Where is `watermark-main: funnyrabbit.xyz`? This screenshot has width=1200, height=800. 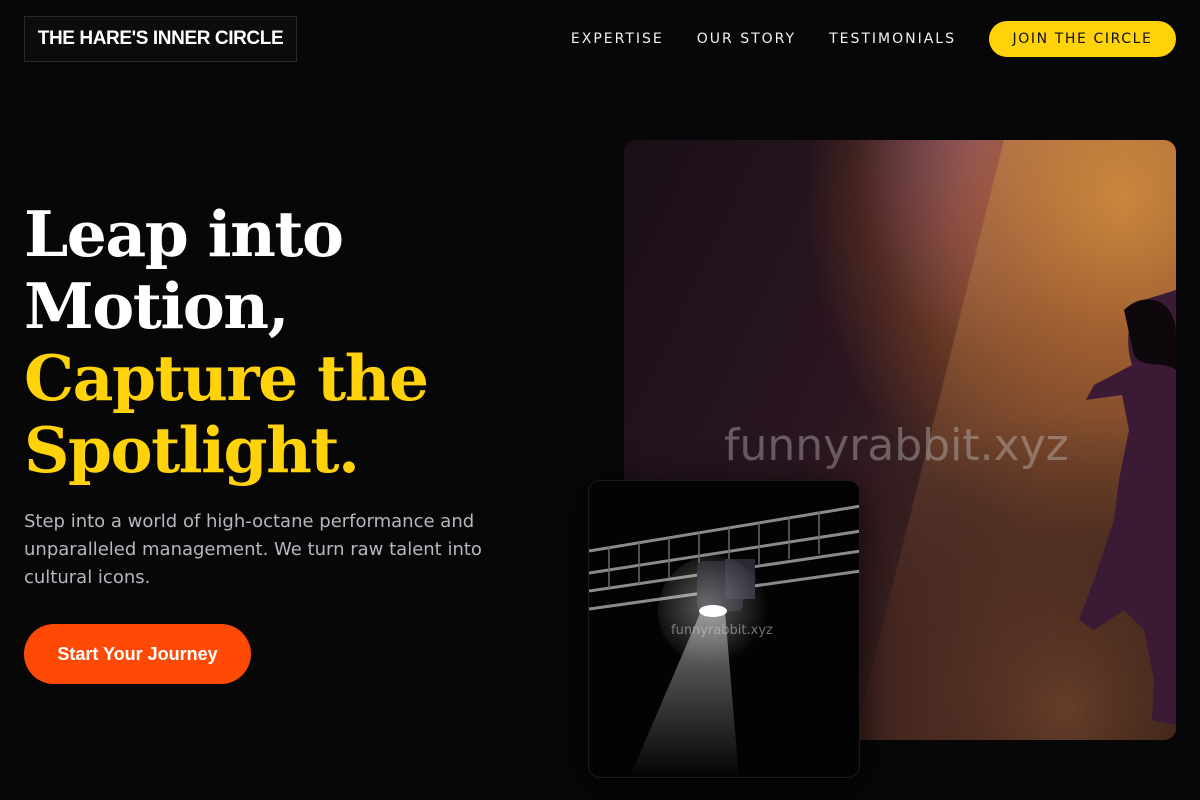 watermark-main: funnyrabbit.xyz is located at coordinates (896, 445).